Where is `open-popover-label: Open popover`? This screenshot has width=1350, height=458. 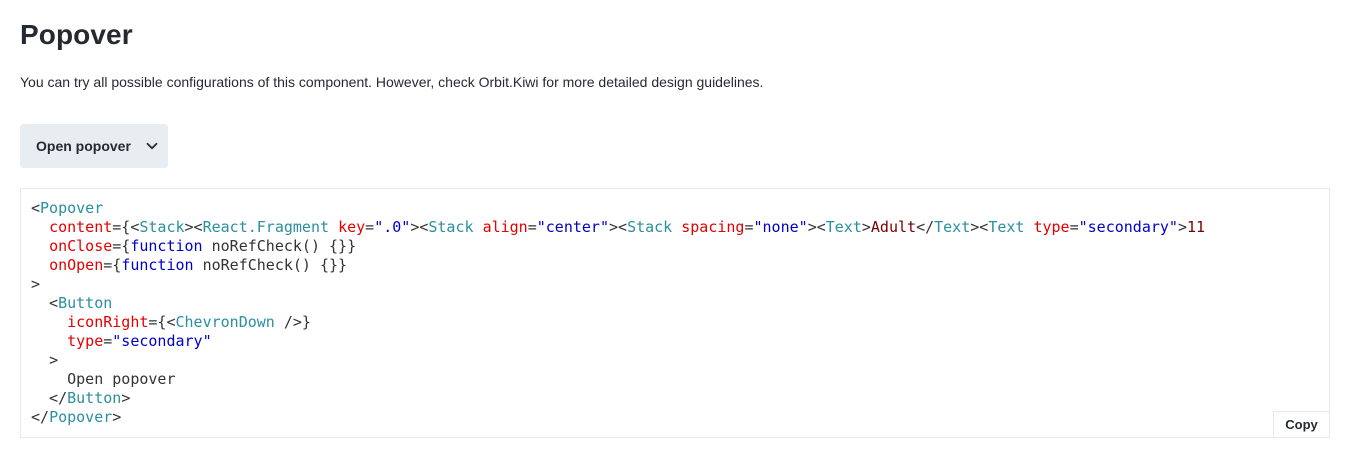 open-popover-label: Open popover is located at coordinates (83, 146).